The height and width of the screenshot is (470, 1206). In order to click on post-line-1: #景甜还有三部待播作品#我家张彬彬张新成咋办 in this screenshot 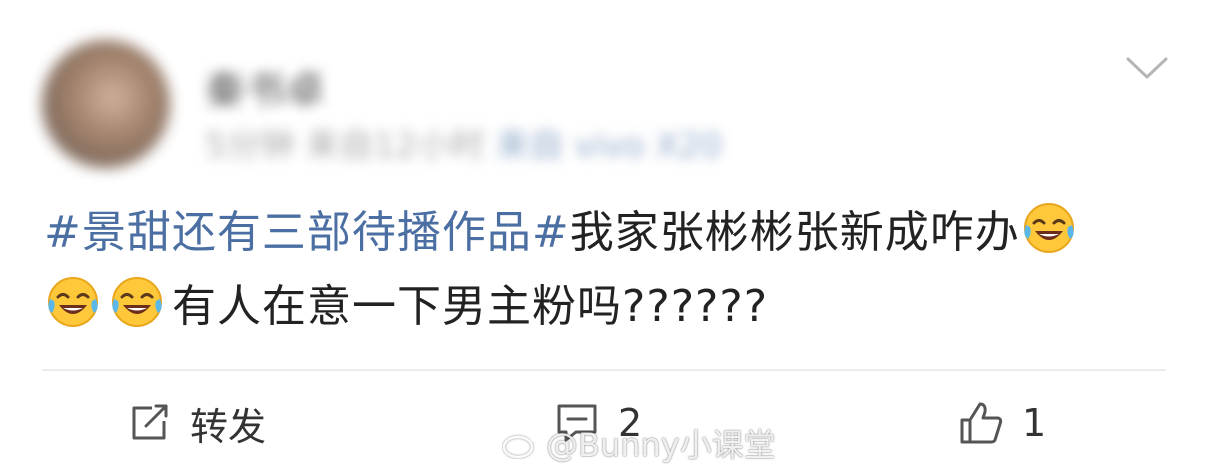, I will do `click(604, 233)`.